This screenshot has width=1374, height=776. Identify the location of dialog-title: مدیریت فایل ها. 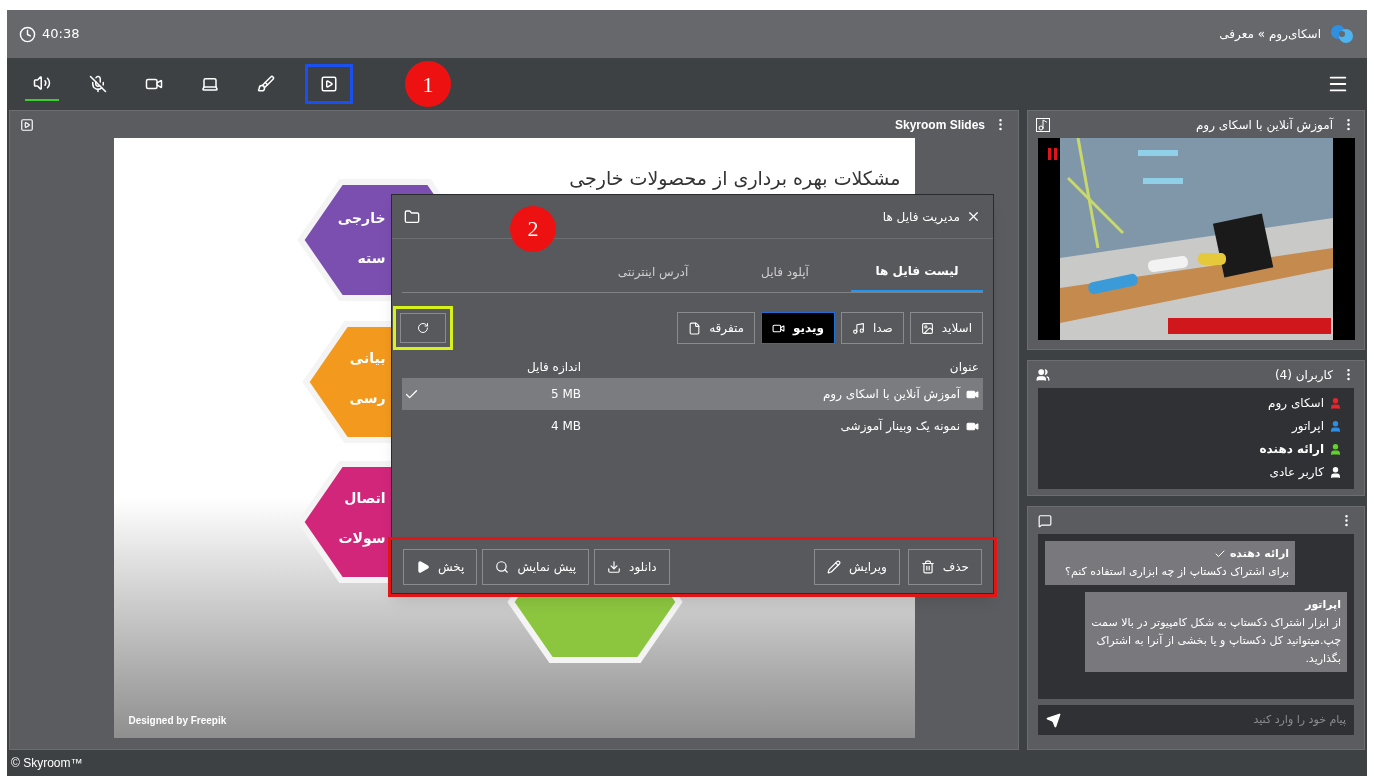
(921, 217).